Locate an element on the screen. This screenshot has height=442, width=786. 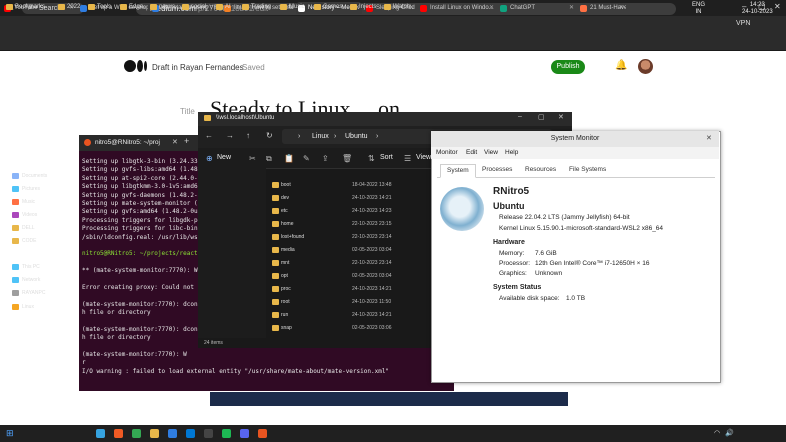
sidebar-item: Videos is located at coordinates (24, 215).